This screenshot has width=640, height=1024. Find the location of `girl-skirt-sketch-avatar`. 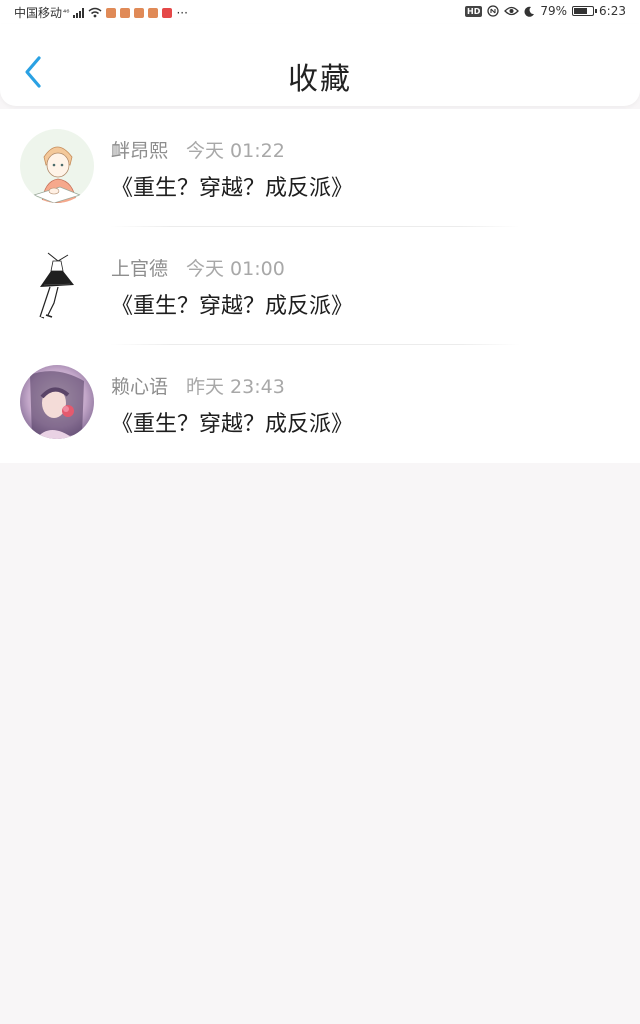

girl-skirt-sketch-avatar is located at coordinates (57, 284).